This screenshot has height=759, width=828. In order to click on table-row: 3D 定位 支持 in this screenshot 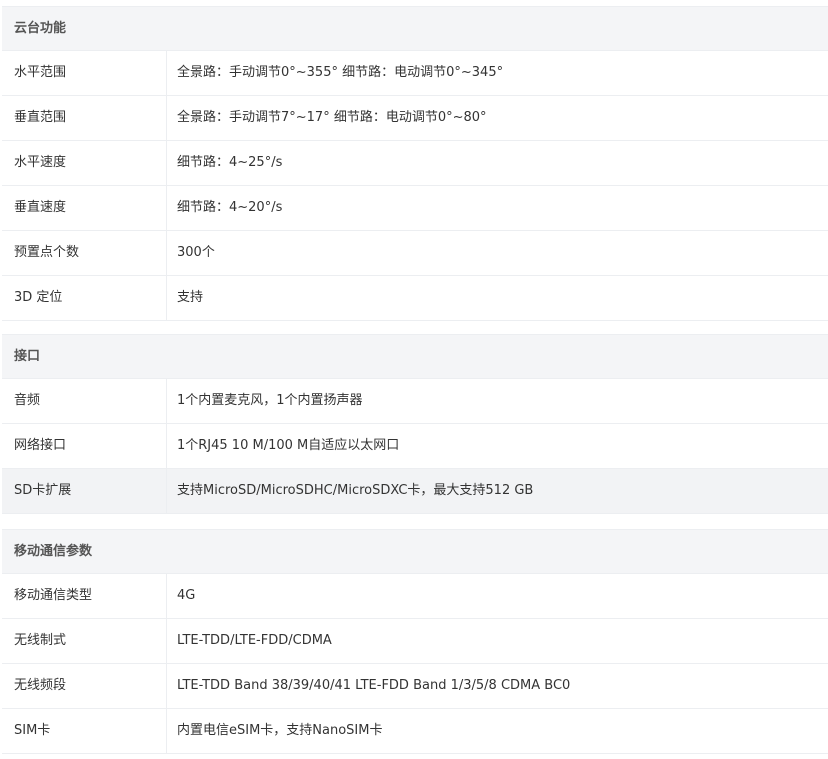, I will do `click(415, 297)`.